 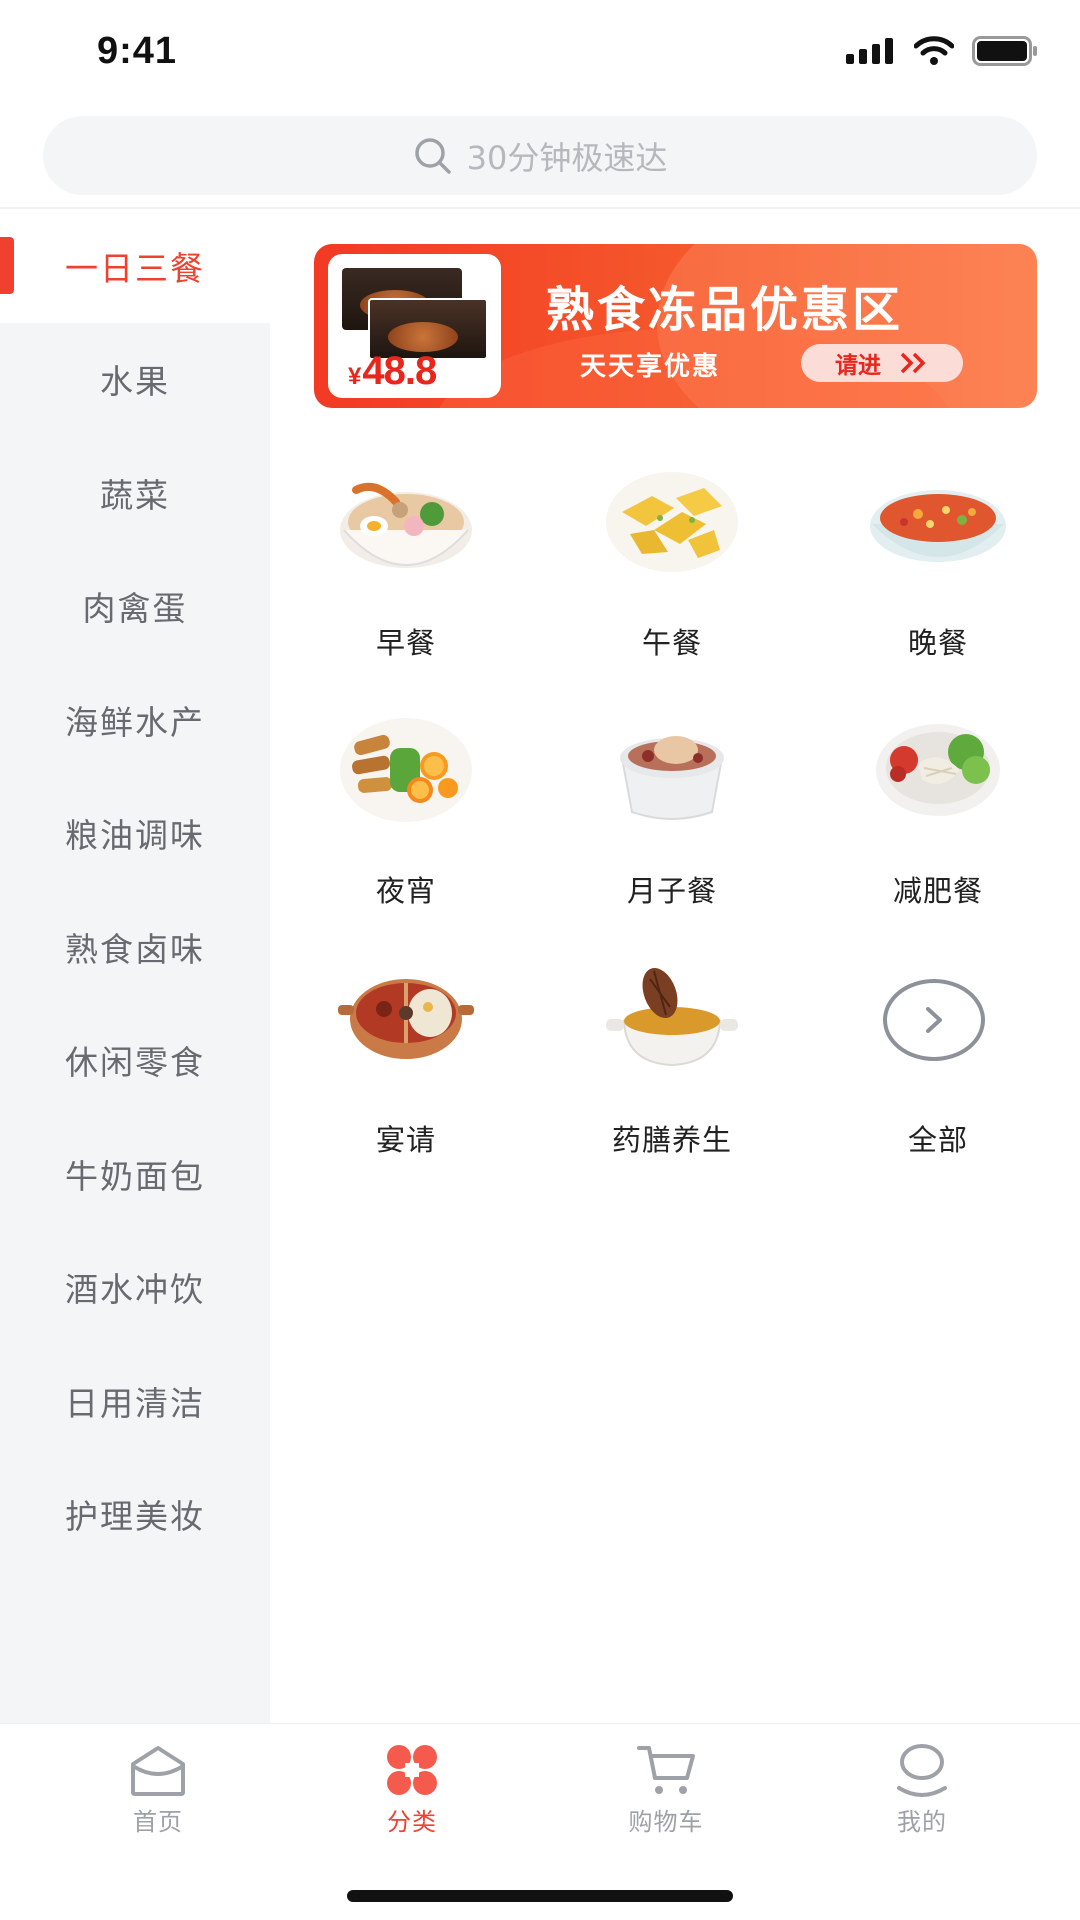 What do you see at coordinates (938, 770) in the screenshot?
I see `salad-plate-icon` at bounding box center [938, 770].